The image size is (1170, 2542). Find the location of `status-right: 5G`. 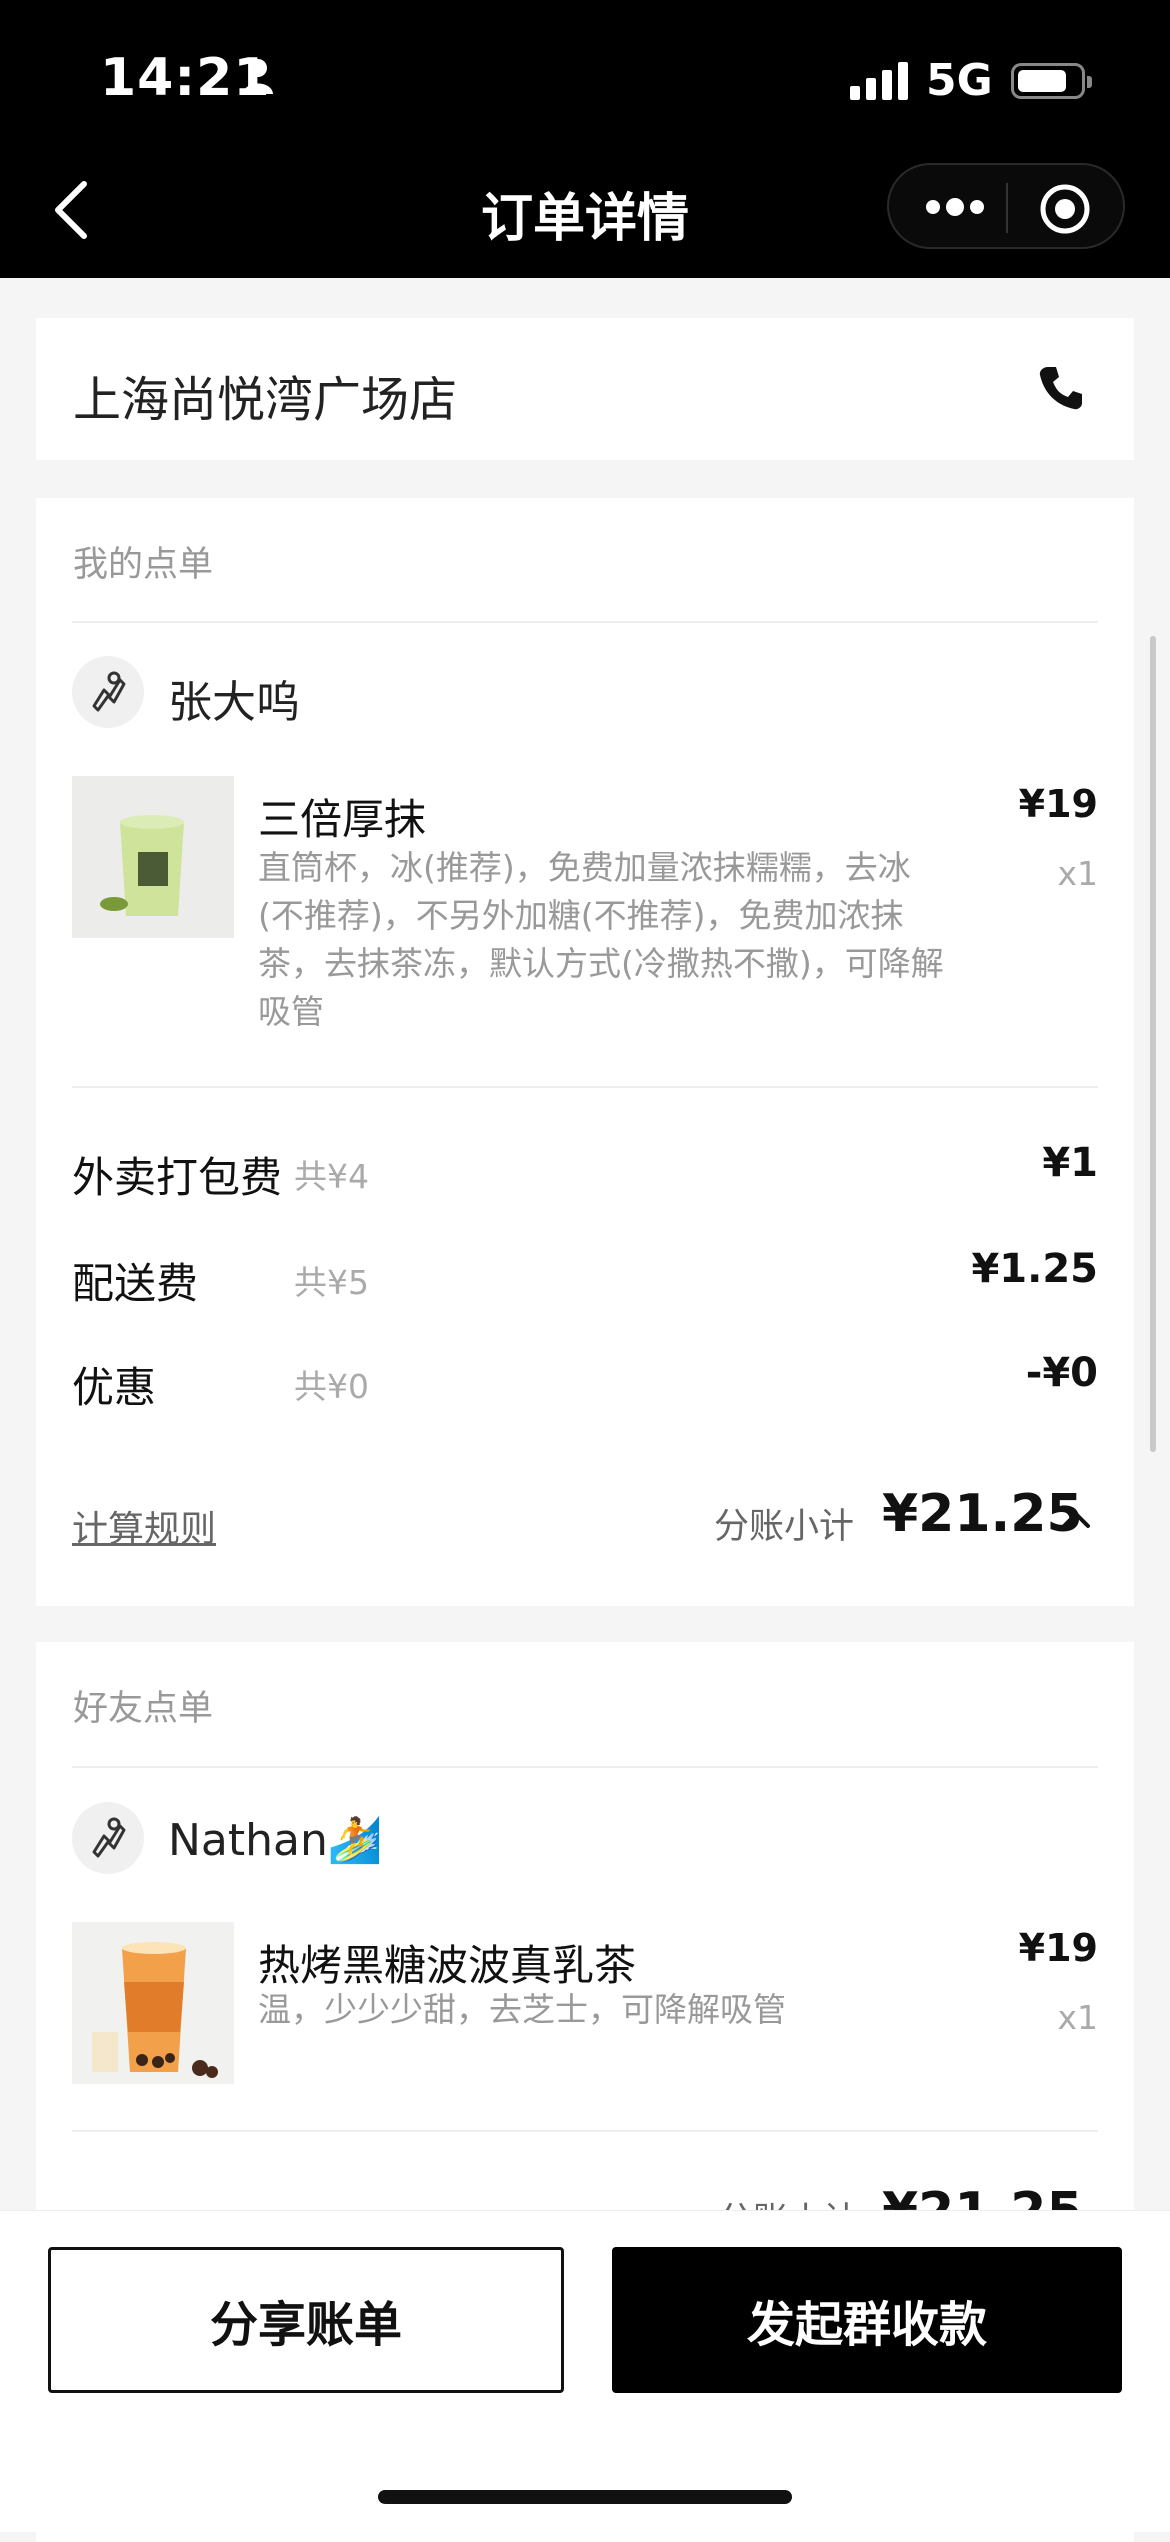

status-right: 5G is located at coordinates (971, 80).